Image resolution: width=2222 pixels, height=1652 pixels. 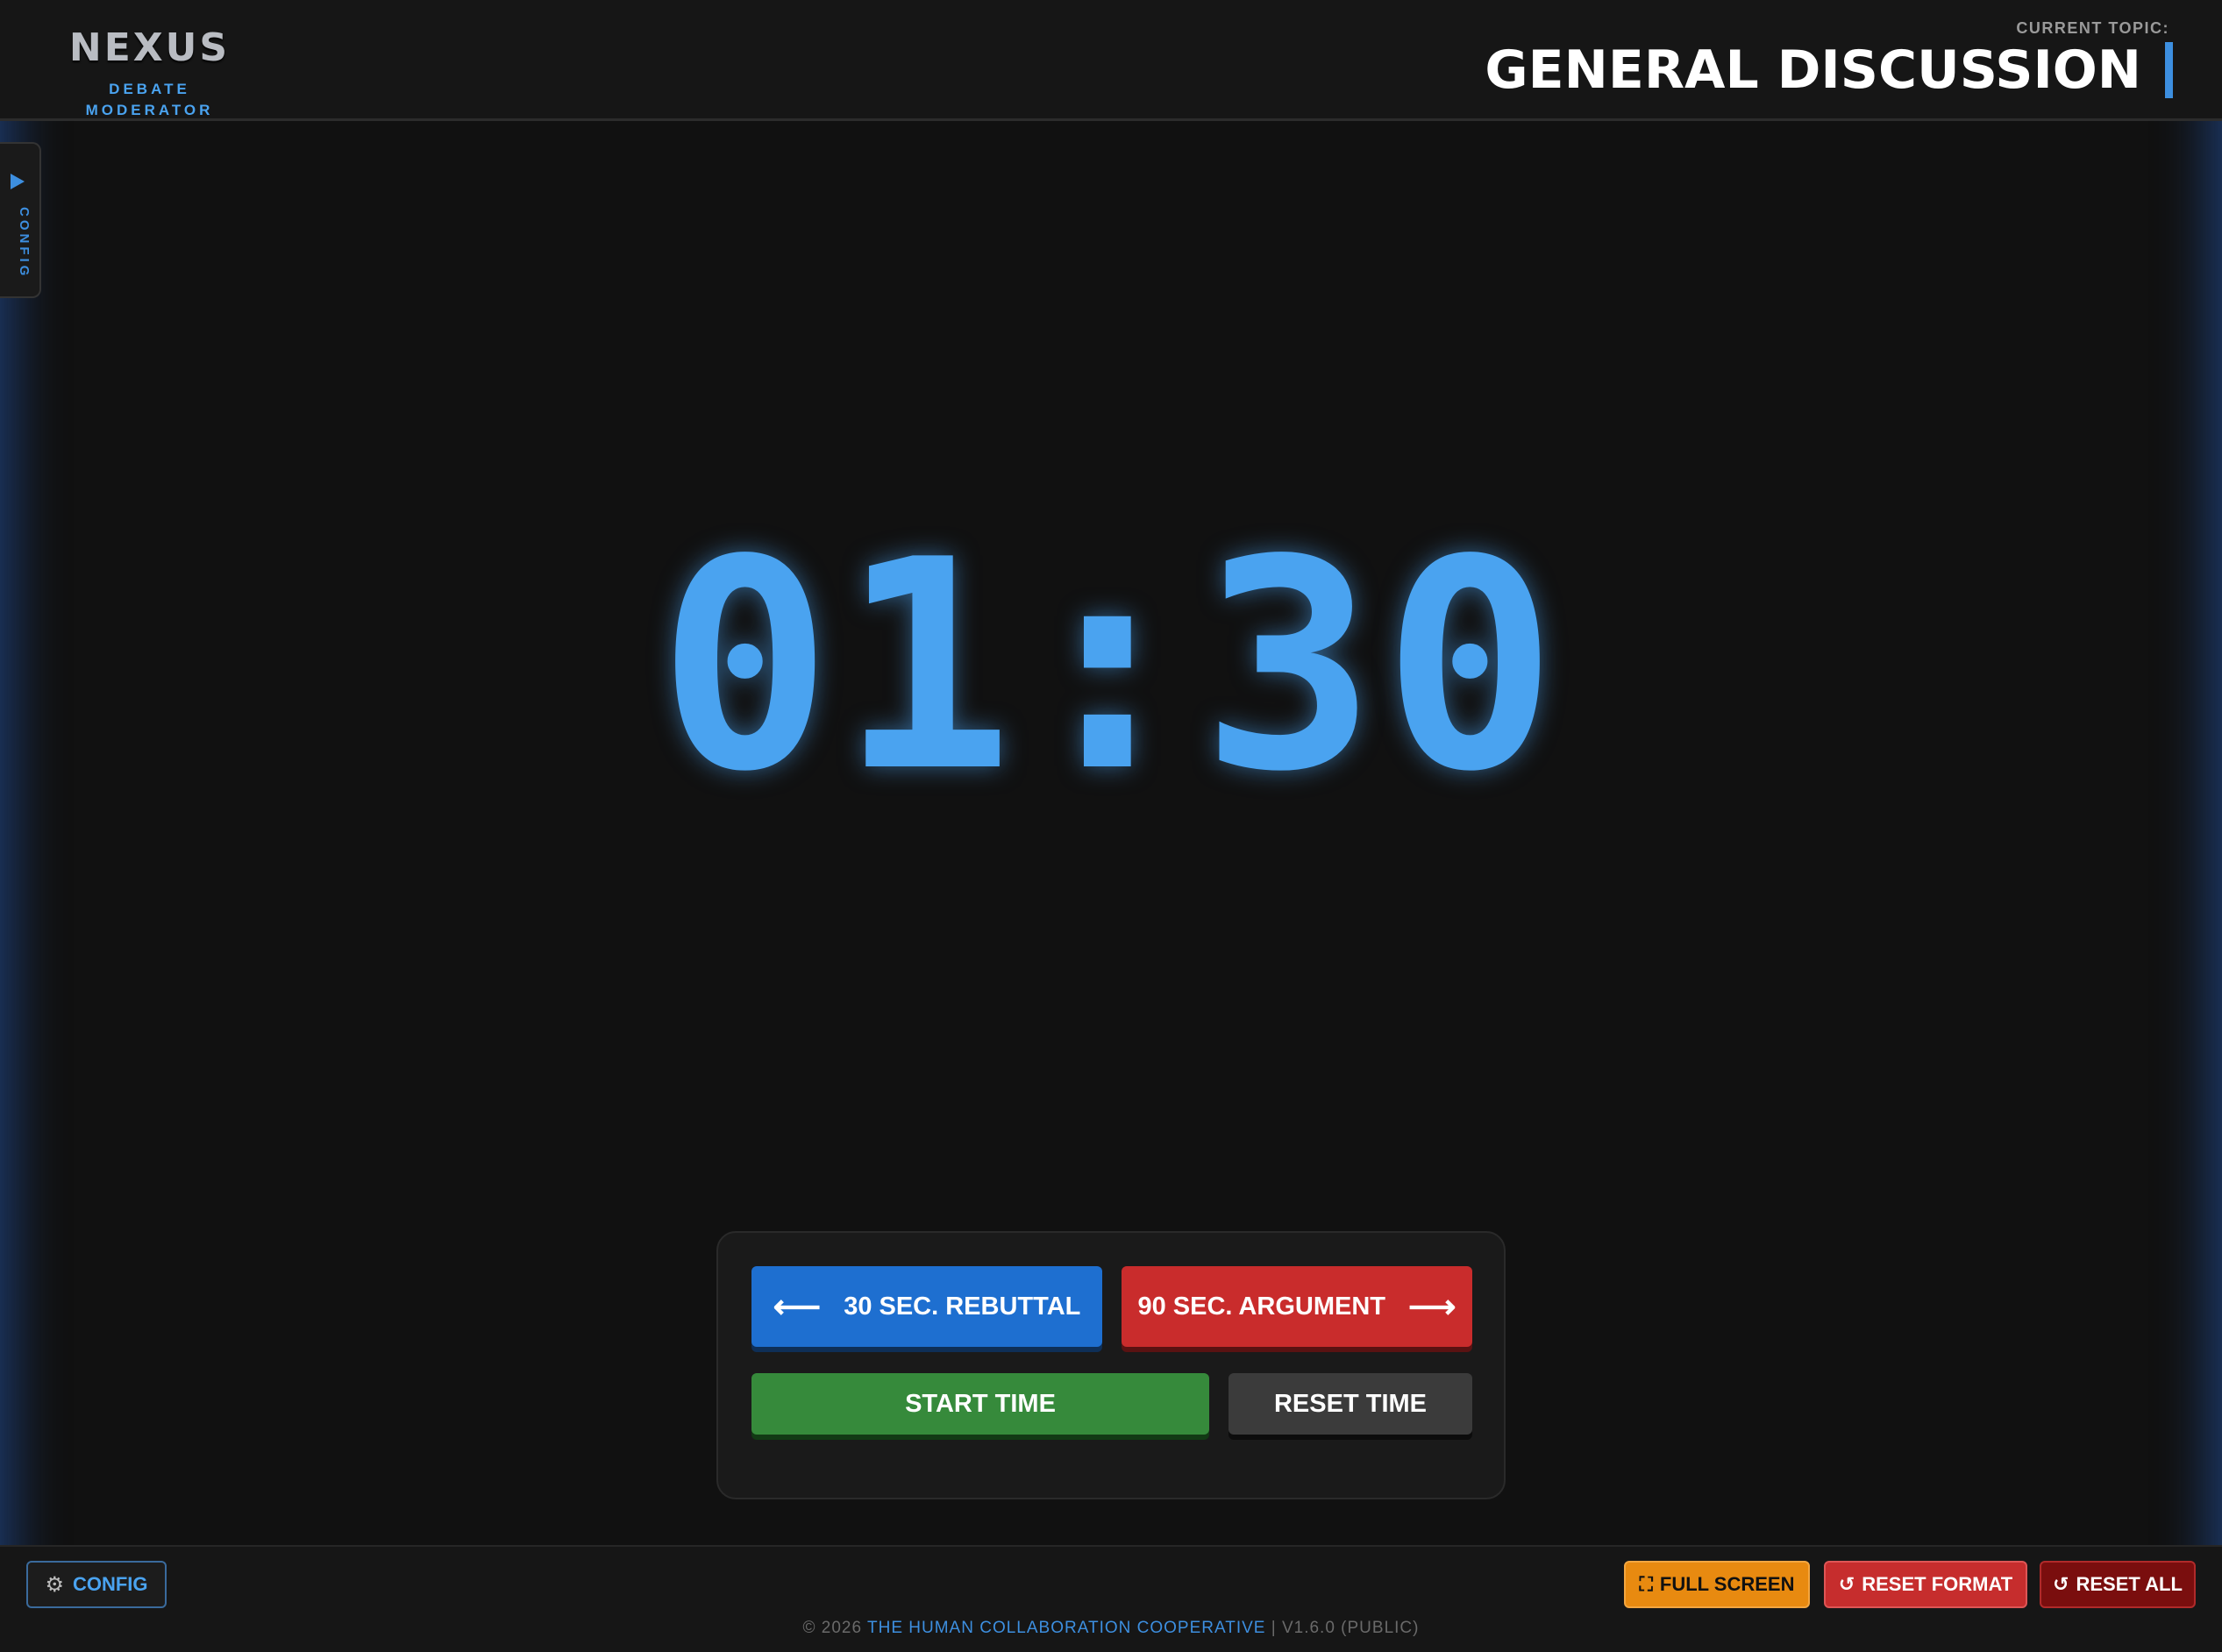 What do you see at coordinates (832, 1628) in the screenshot?
I see `copyright-prefix: © 2026` at bounding box center [832, 1628].